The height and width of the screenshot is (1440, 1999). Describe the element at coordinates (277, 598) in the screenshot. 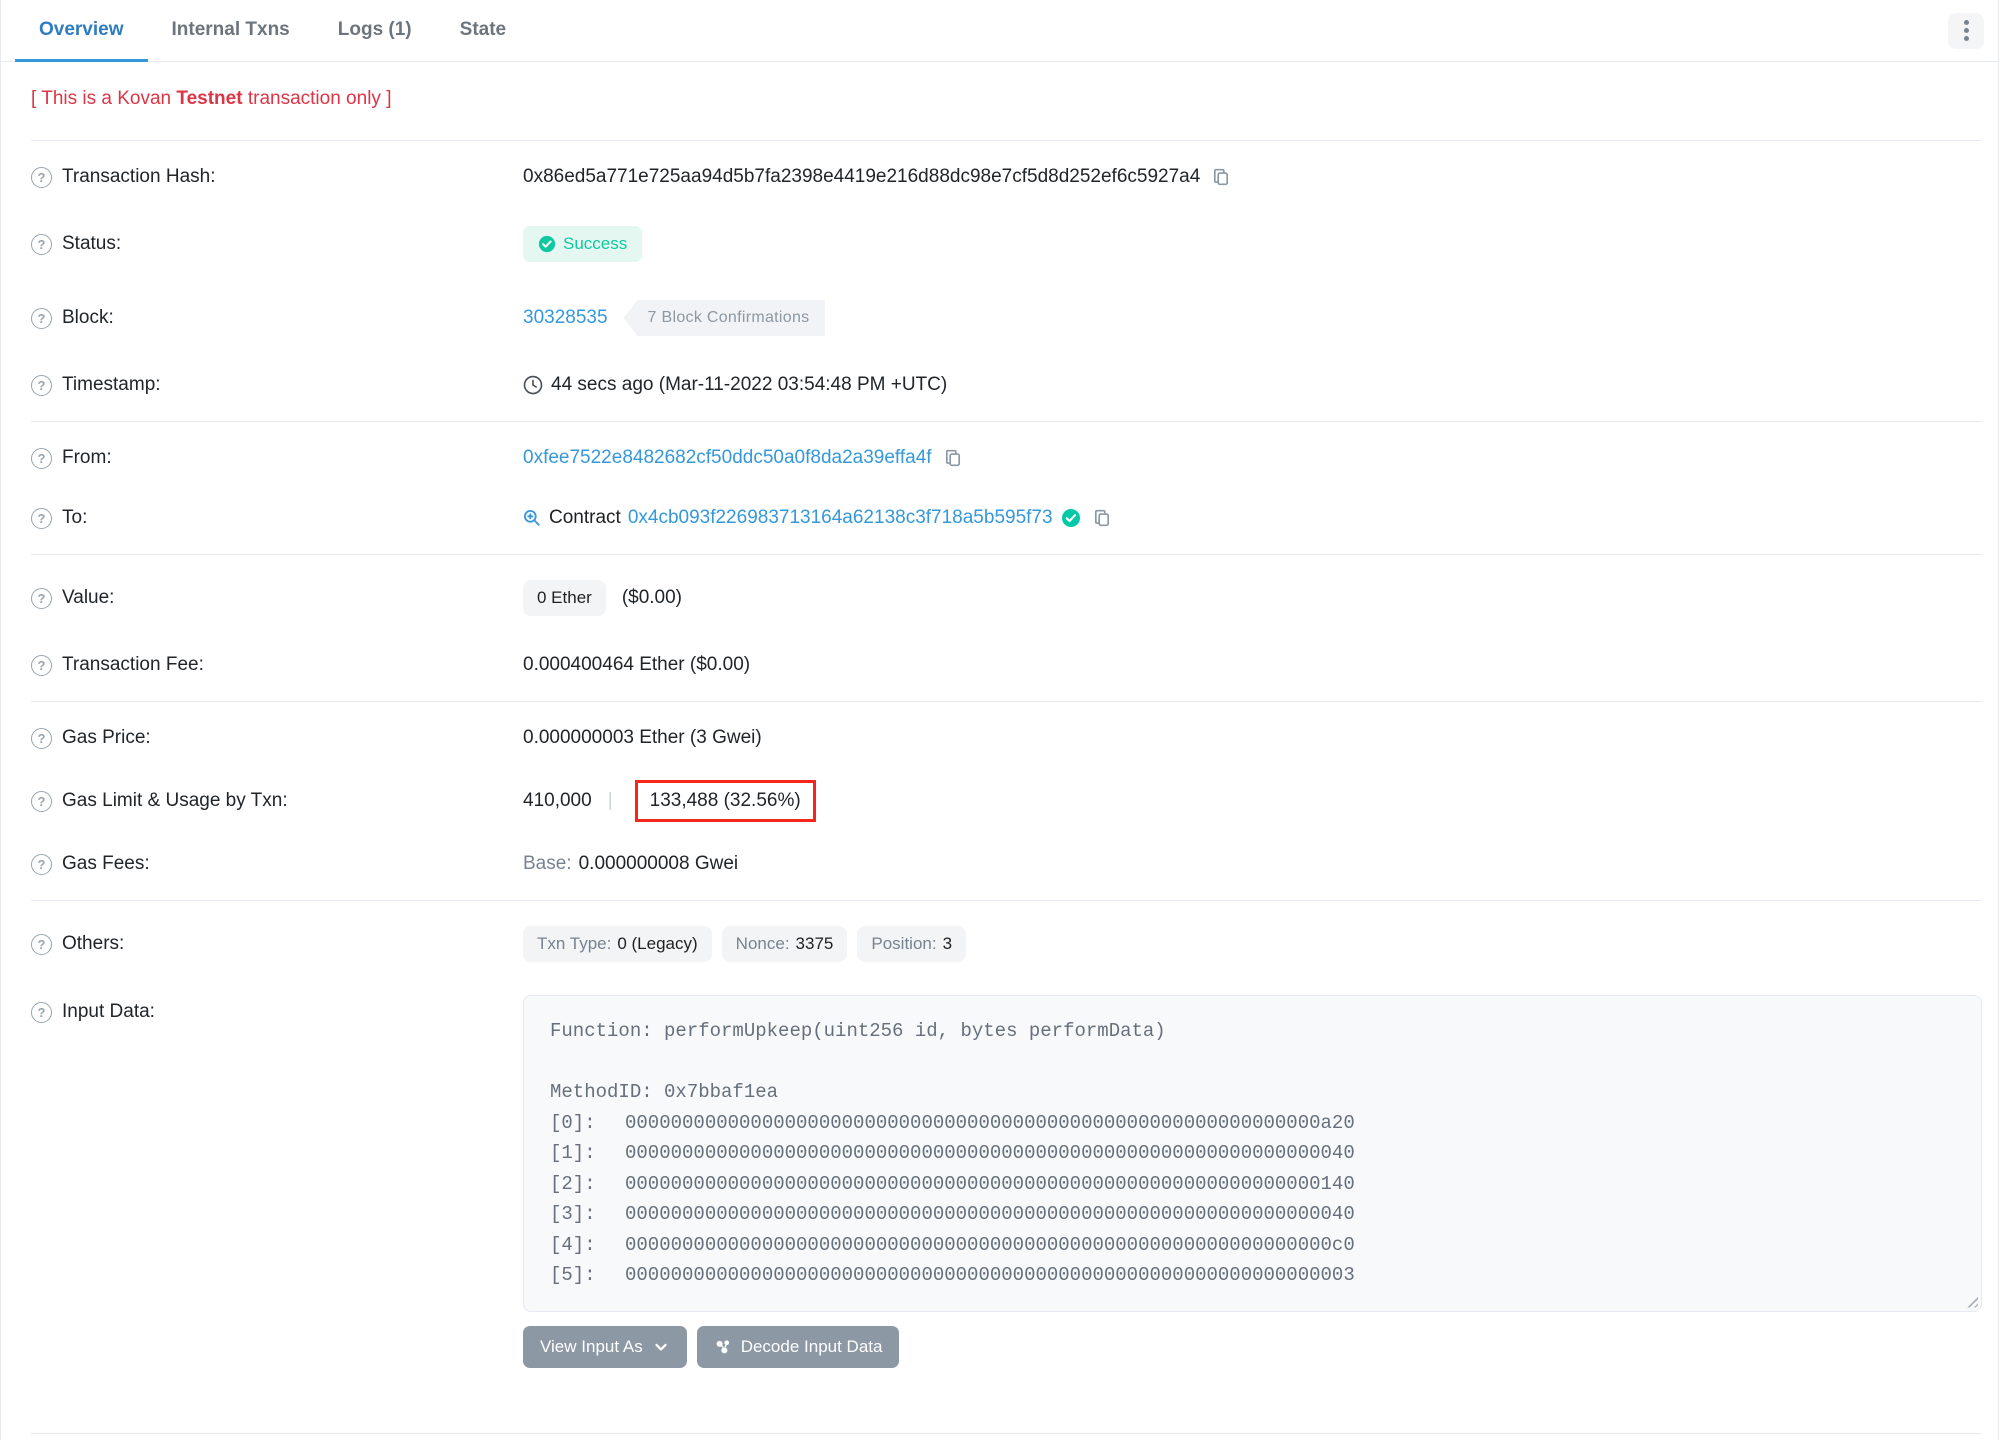

I see `value-label: ? Value:` at that location.